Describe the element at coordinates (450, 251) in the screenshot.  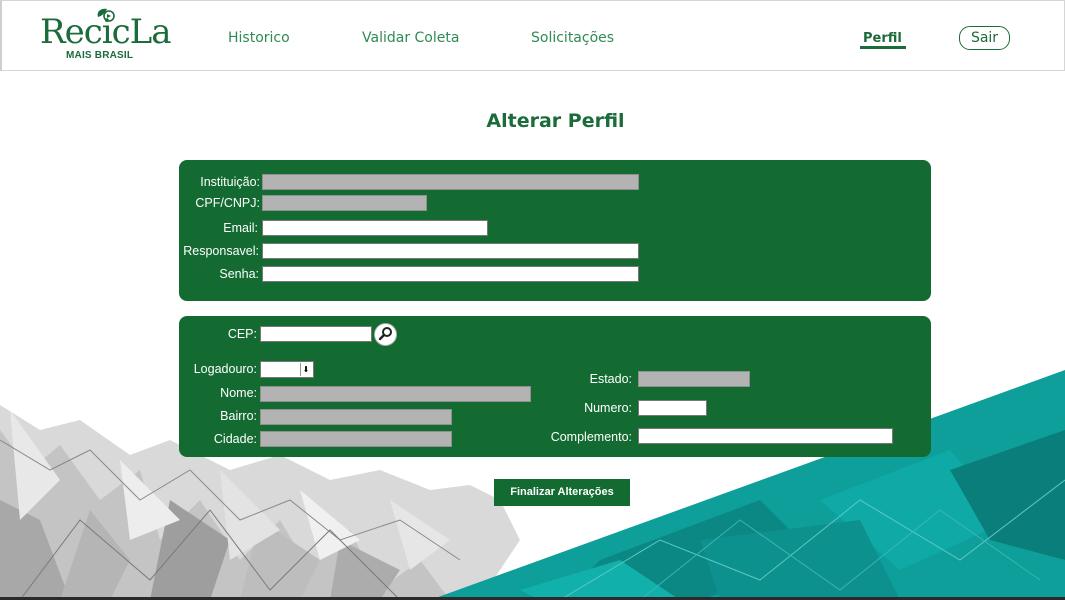
I see `responsavel-field` at that location.